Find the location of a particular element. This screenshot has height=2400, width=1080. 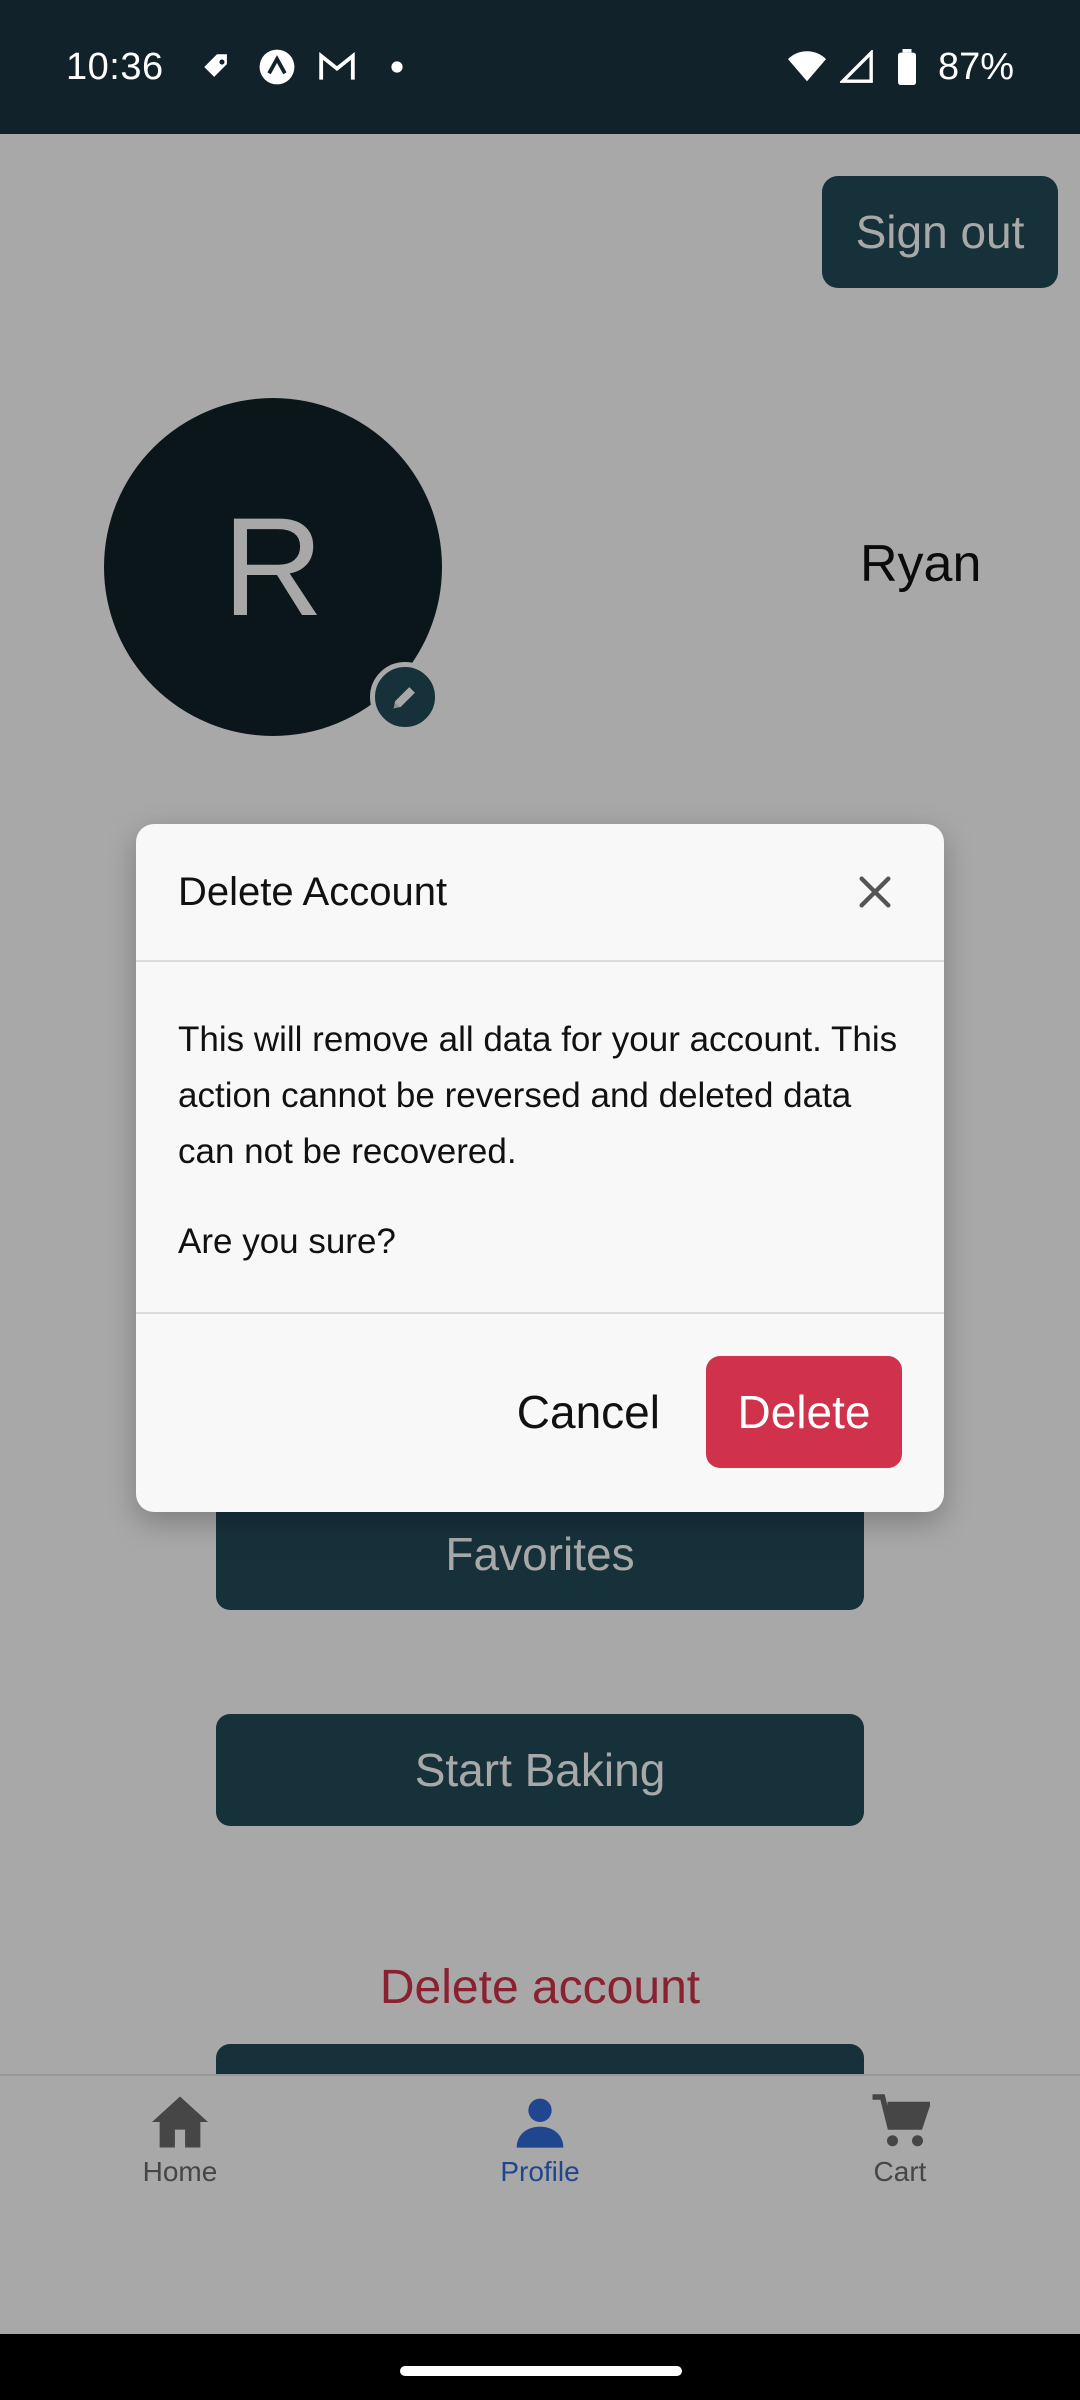

dialog-title: Delete Account is located at coordinates (313, 891).